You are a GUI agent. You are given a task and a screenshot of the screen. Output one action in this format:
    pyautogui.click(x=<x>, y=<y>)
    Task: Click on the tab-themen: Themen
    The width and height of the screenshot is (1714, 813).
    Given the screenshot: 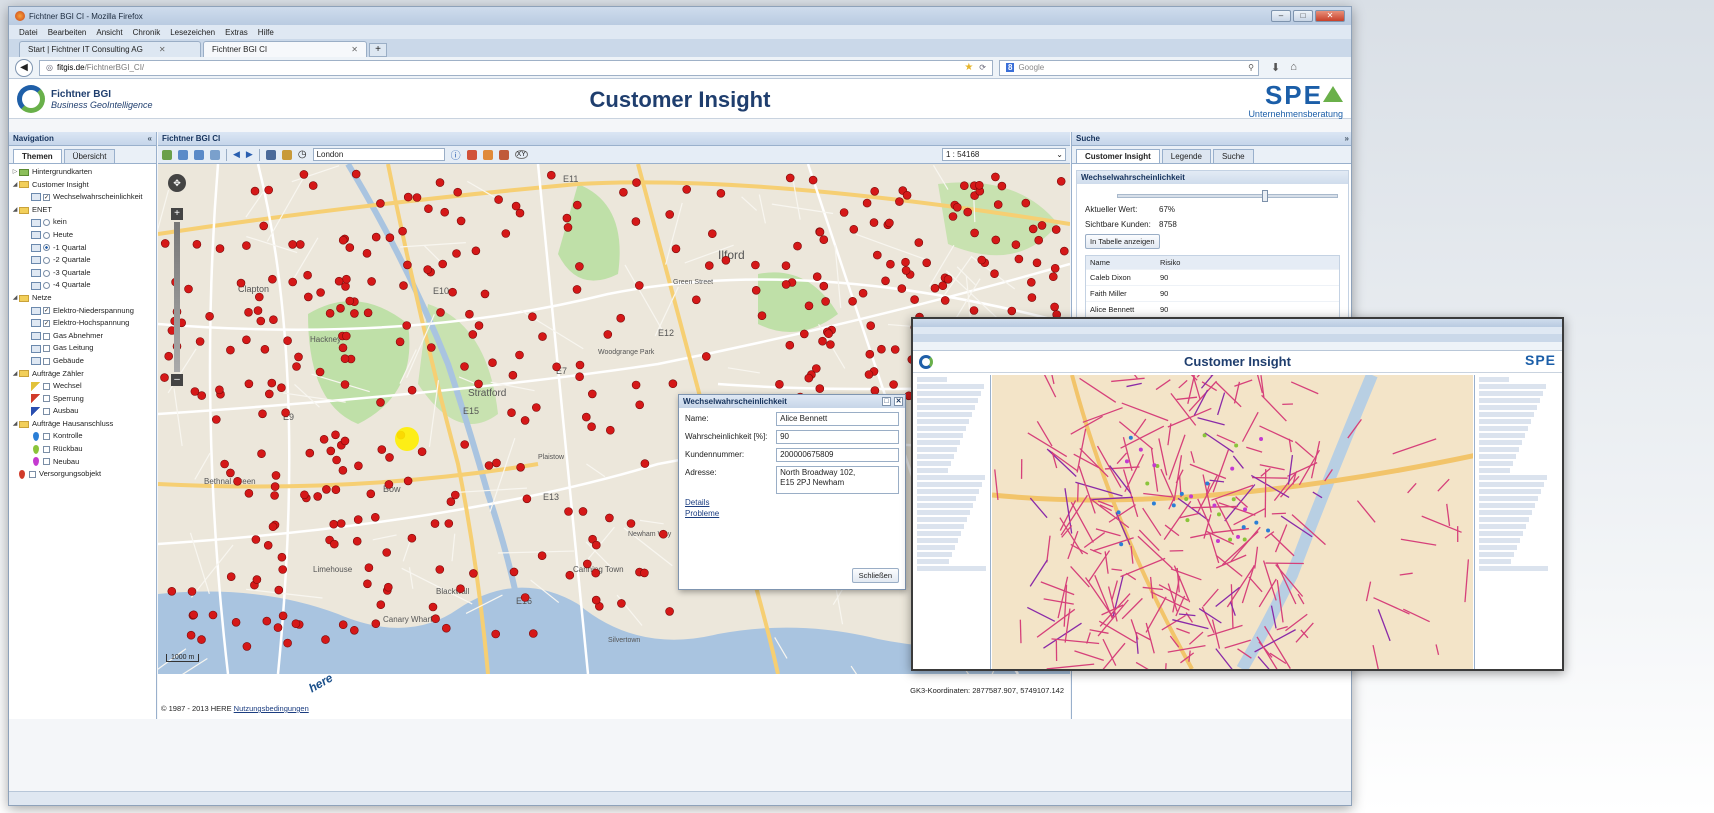 What is the action you would take?
    pyautogui.click(x=37, y=156)
    